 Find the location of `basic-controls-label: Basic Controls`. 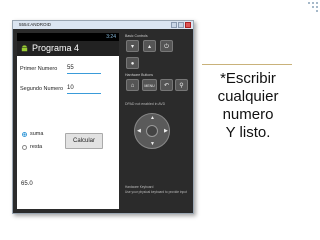

basic-controls-label: Basic Controls is located at coordinates (136, 36).